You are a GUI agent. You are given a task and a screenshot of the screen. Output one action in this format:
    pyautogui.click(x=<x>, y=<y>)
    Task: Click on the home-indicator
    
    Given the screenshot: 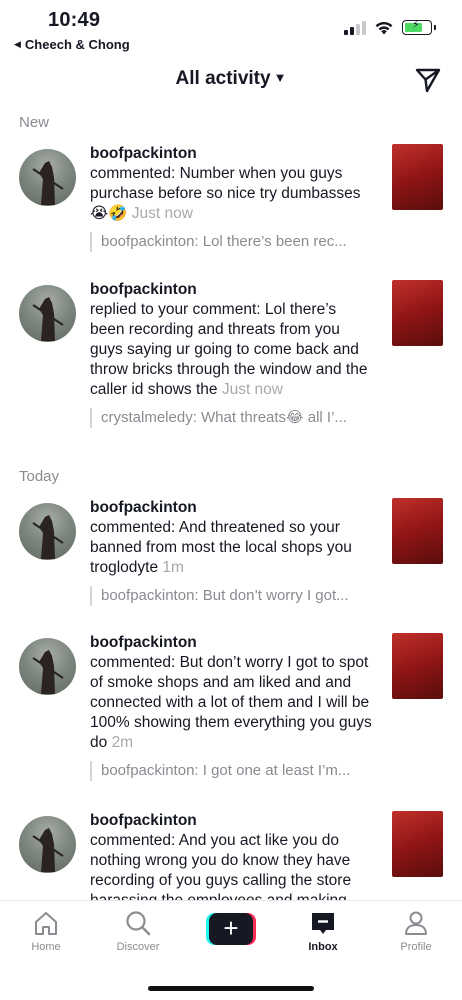 What is the action you would take?
    pyautogui.click(x=231, y=988)
    